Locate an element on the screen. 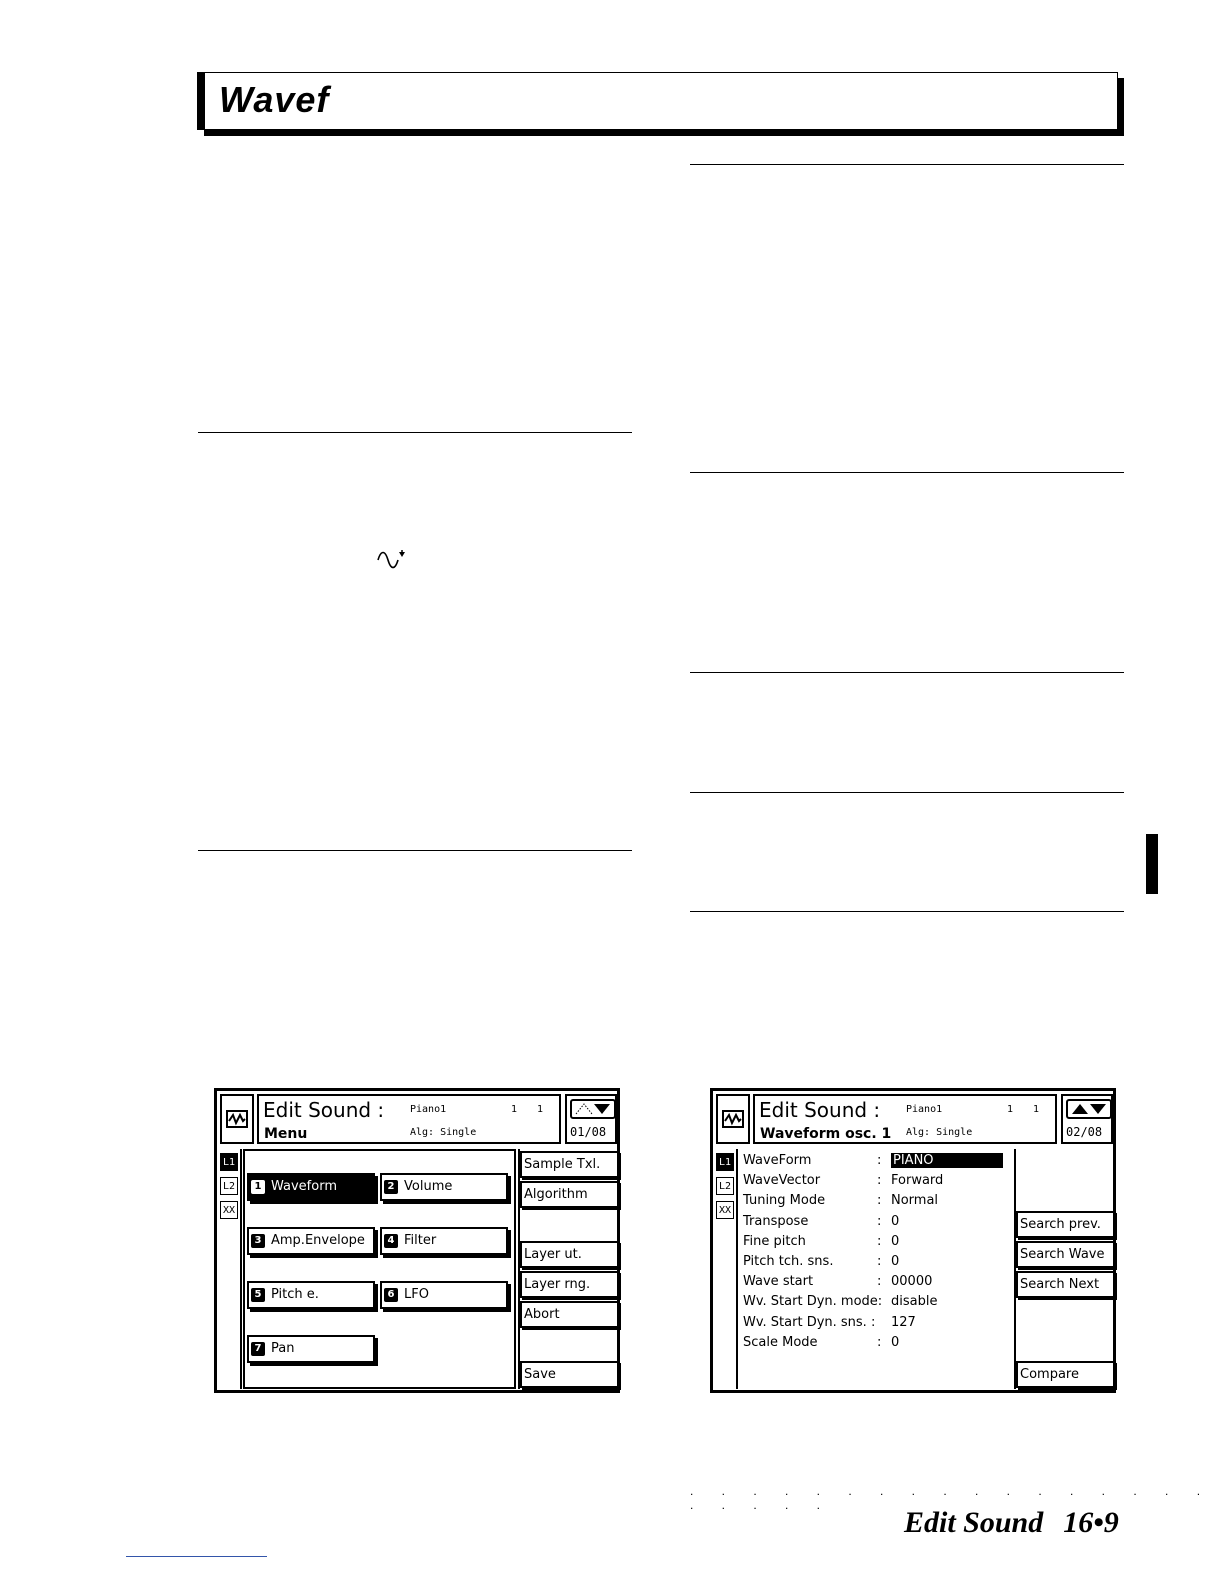 This screenshot has height=1584, width=1224. menu-volume-button: 2 Volume is located at coordinates (444, 1187).